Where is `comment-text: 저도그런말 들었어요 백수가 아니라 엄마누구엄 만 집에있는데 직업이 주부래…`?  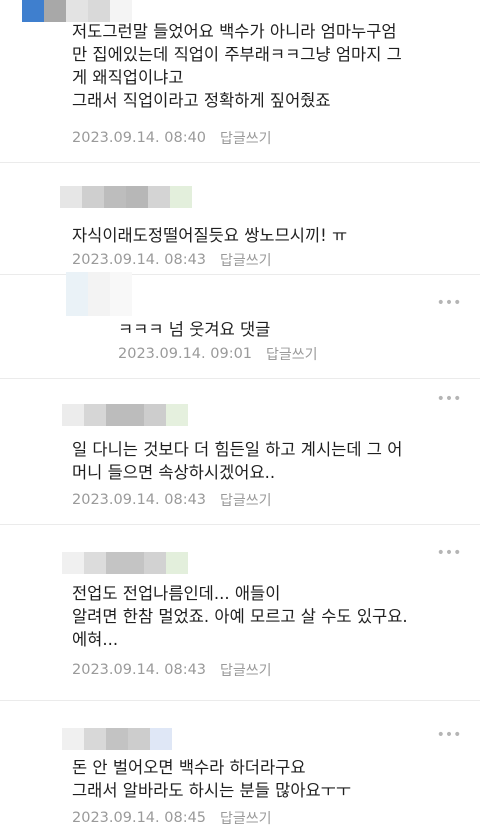 comment-text: 저도그런말 들었어요 백수가 아니라 엄마누구엄 만 집에있는데 직업이 주부래… is located at coordinates (237, 66).